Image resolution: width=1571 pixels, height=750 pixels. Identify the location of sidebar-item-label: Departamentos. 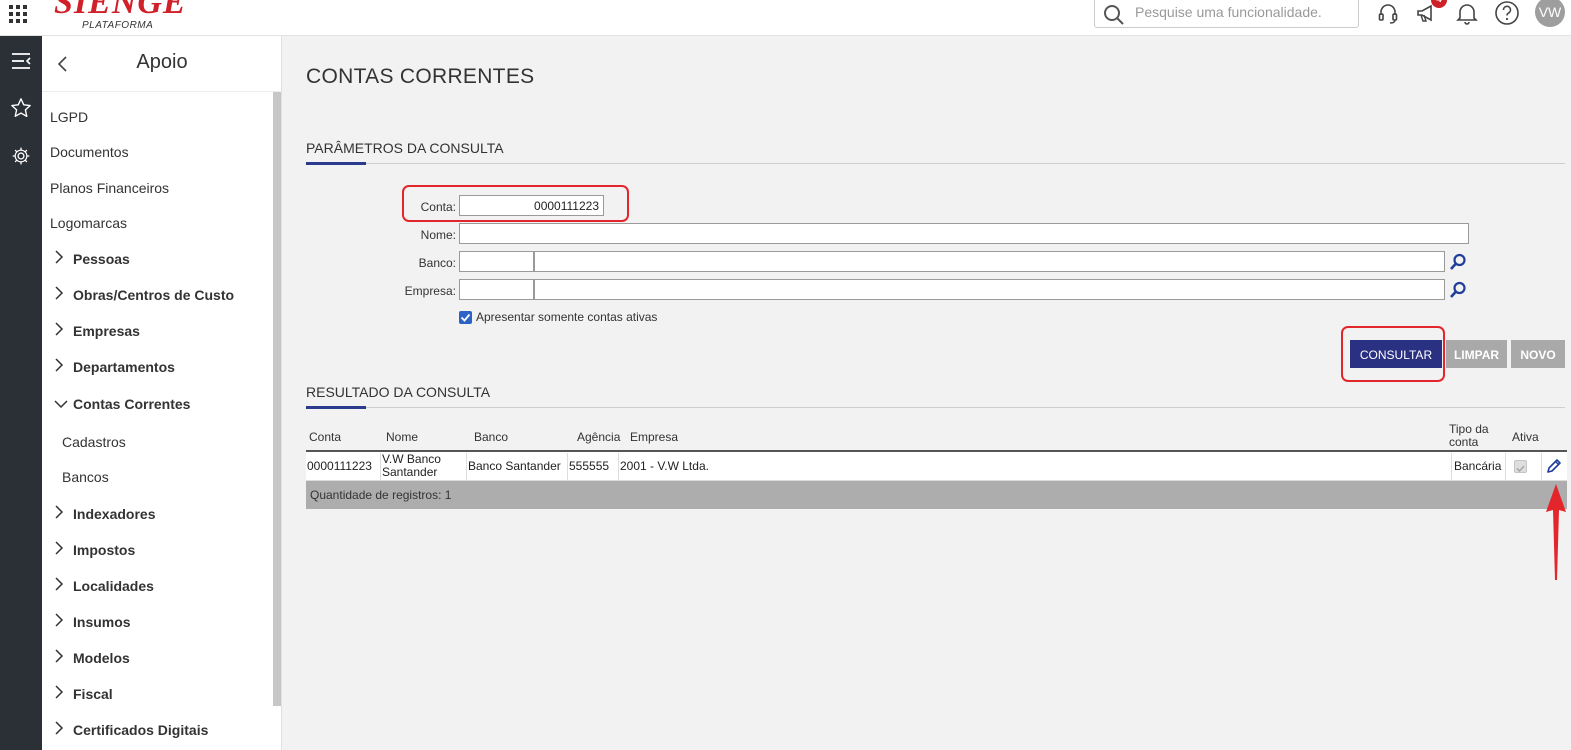
(124, 367).